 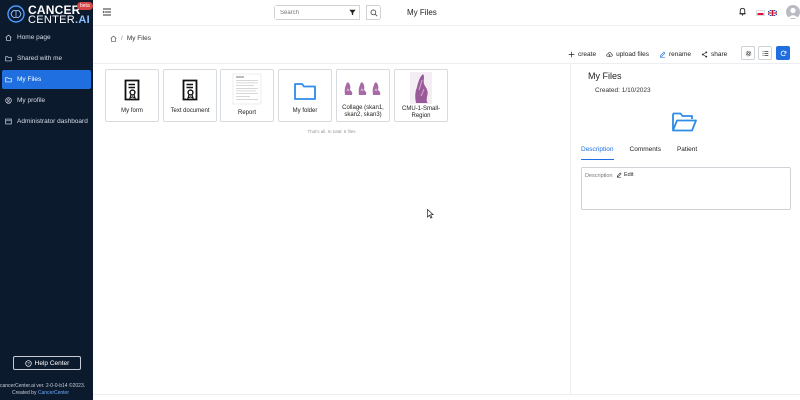 What do you see at coordinates (40, 58) in the screenshot?
I see `sidebar-item-label: Shared with me` at bounding box center [40, 58].